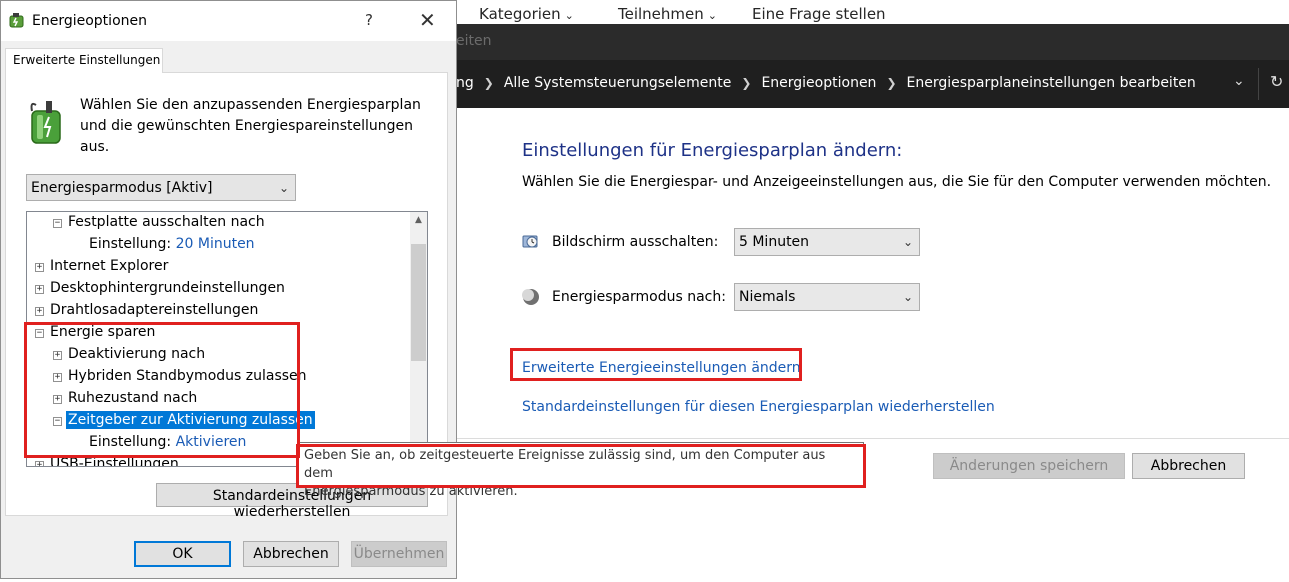  I want to click on refresh-icon: ↻, so click(1276, 81).